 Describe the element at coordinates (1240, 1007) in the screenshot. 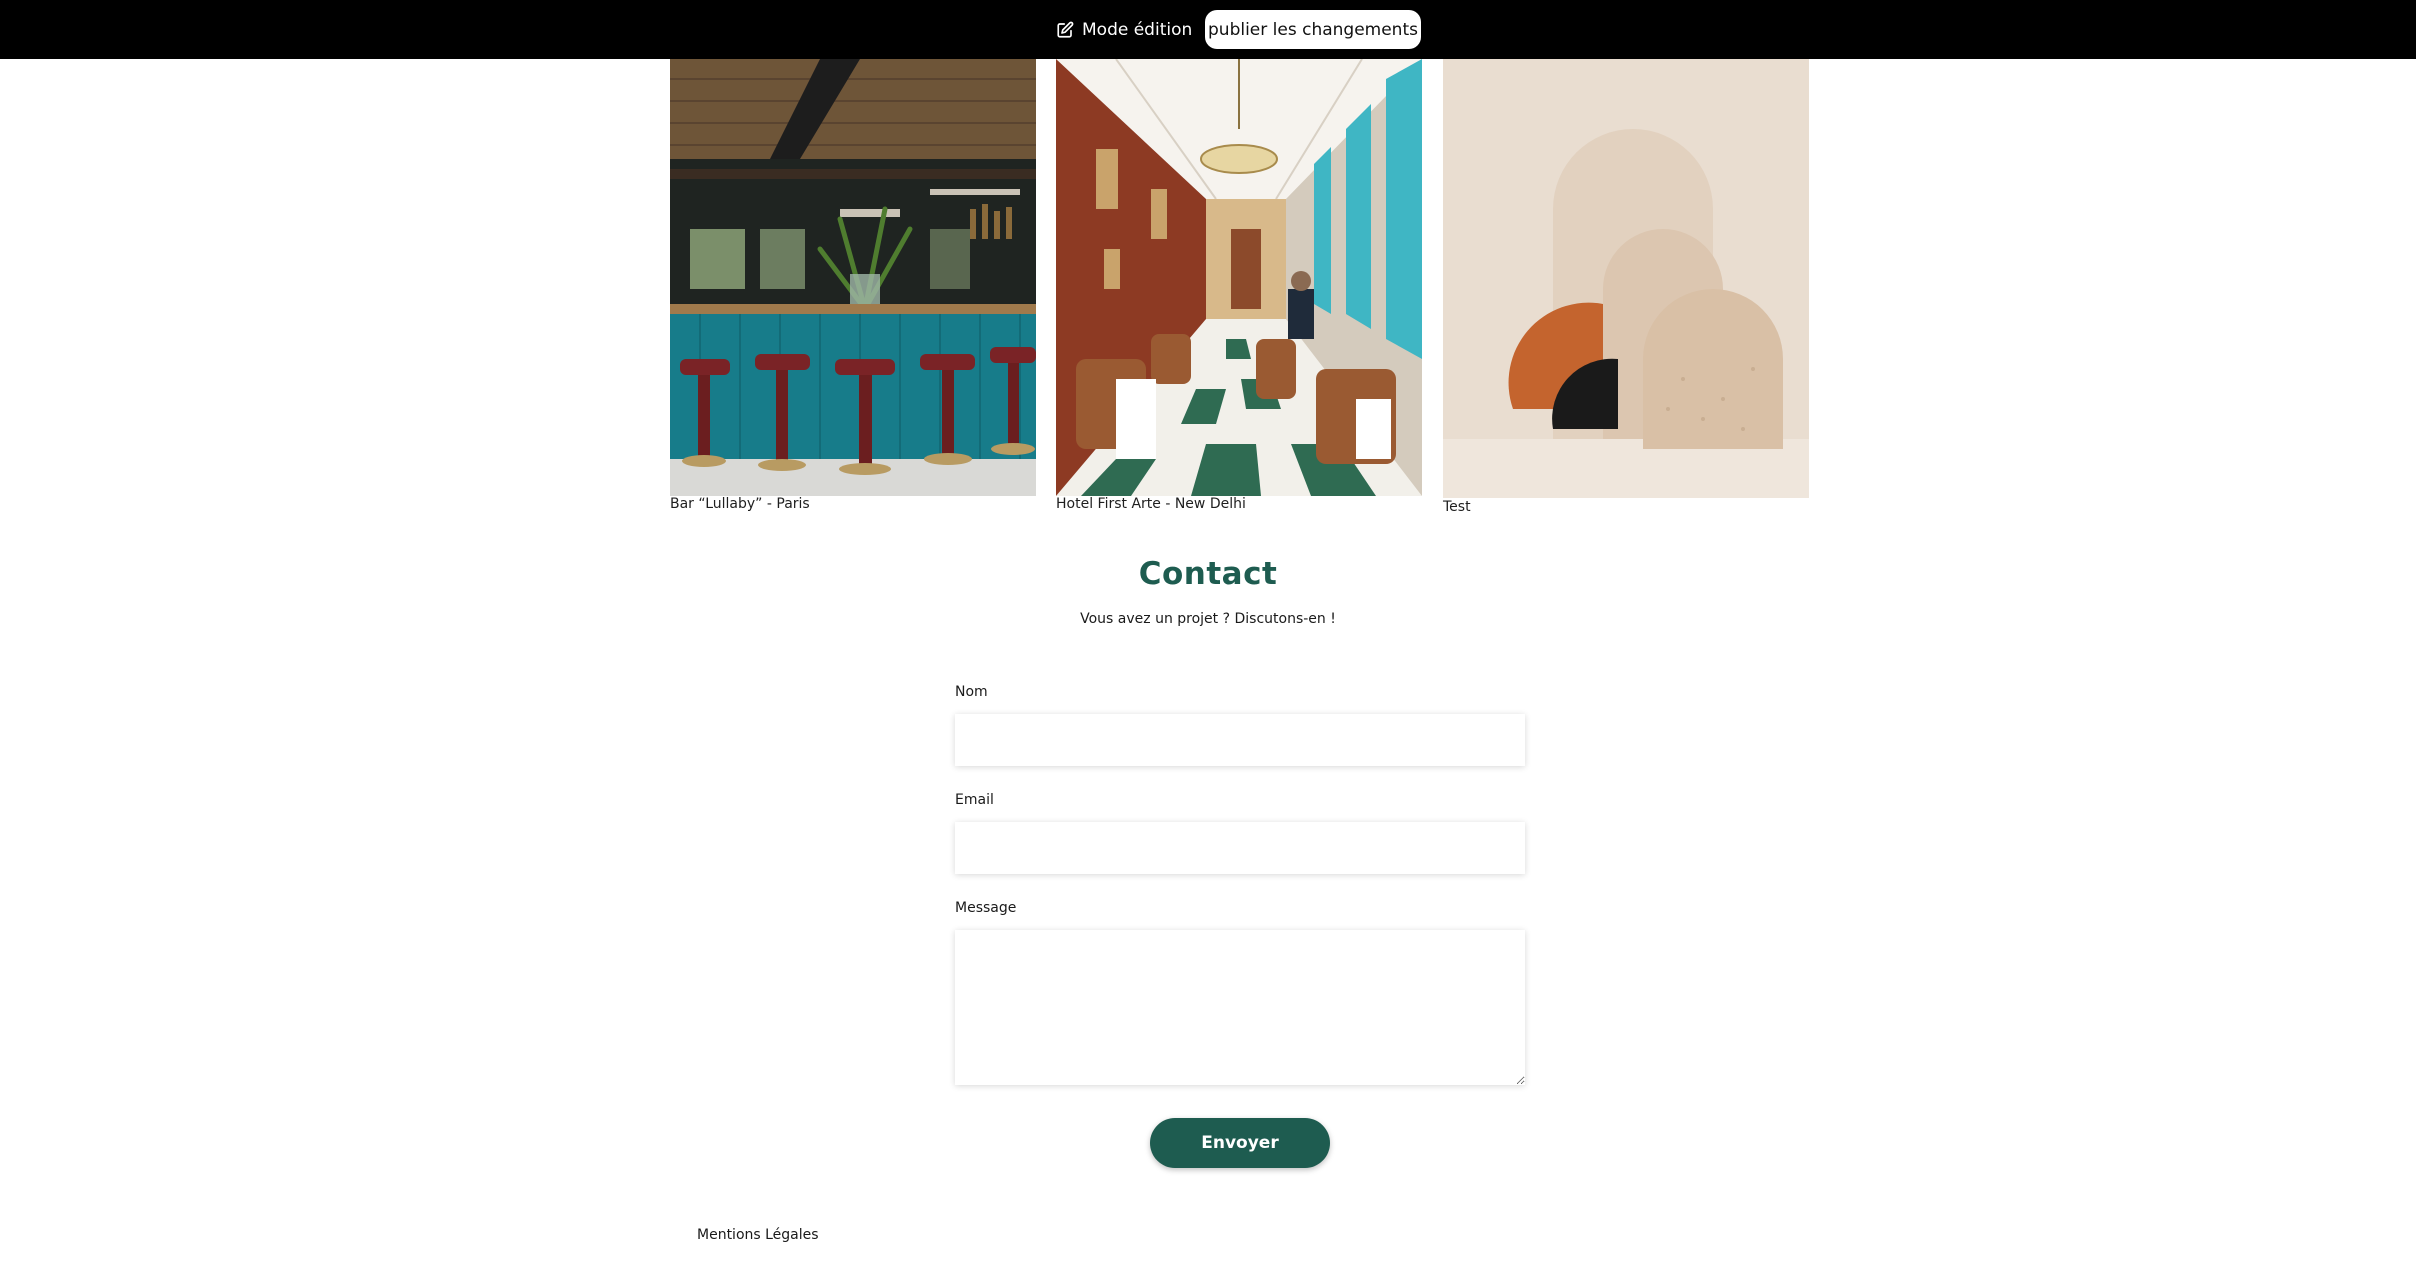

I see `message-field` at that location.